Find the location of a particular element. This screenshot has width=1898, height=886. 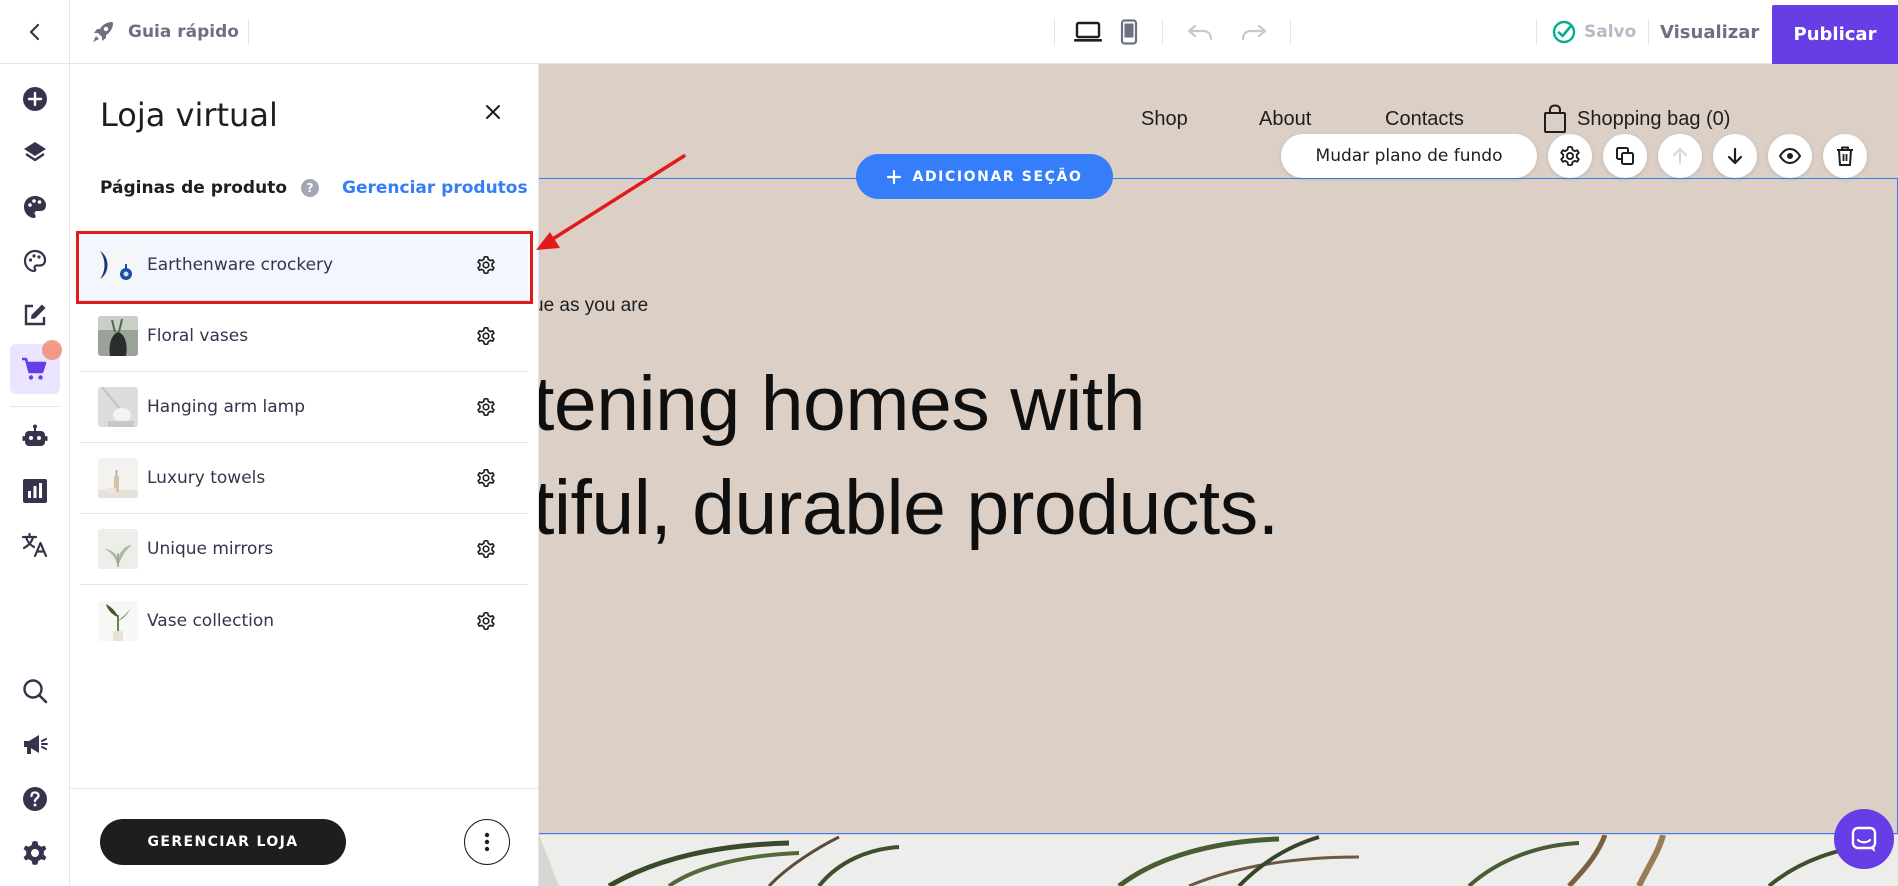

theme-button is located at coordinates (35, 261).